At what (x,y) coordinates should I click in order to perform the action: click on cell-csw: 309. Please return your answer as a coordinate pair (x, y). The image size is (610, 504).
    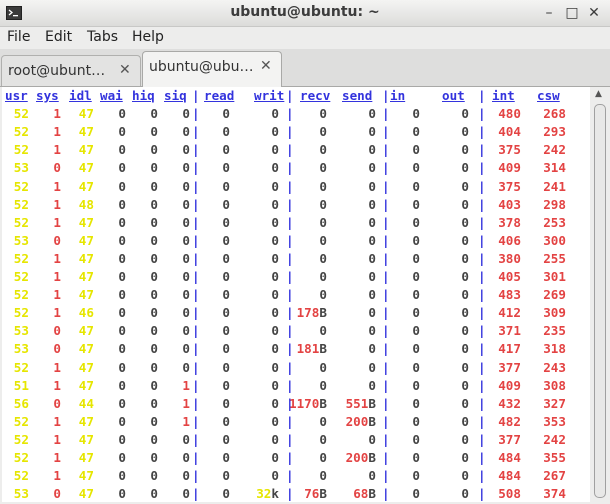
    Looking at the image, I should click on (554, 313).